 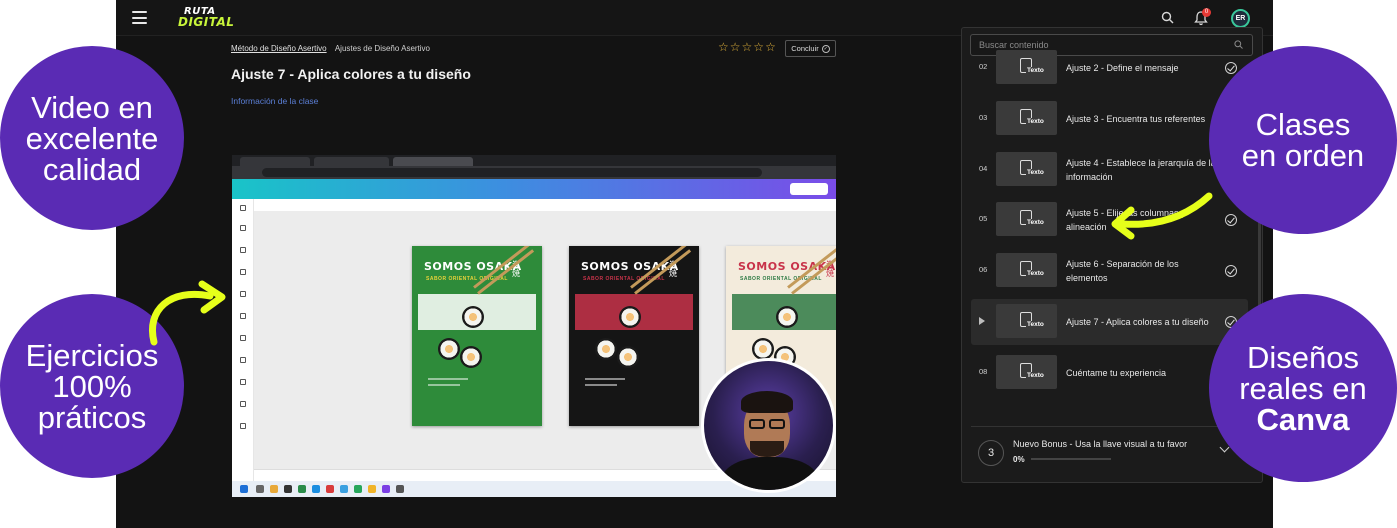 What do you see at coordinates (1122, 68) in the screenshot?
I see `lesson-title: Ajuste 2 - Define el mensaje` at bounding box center [1122, 68].